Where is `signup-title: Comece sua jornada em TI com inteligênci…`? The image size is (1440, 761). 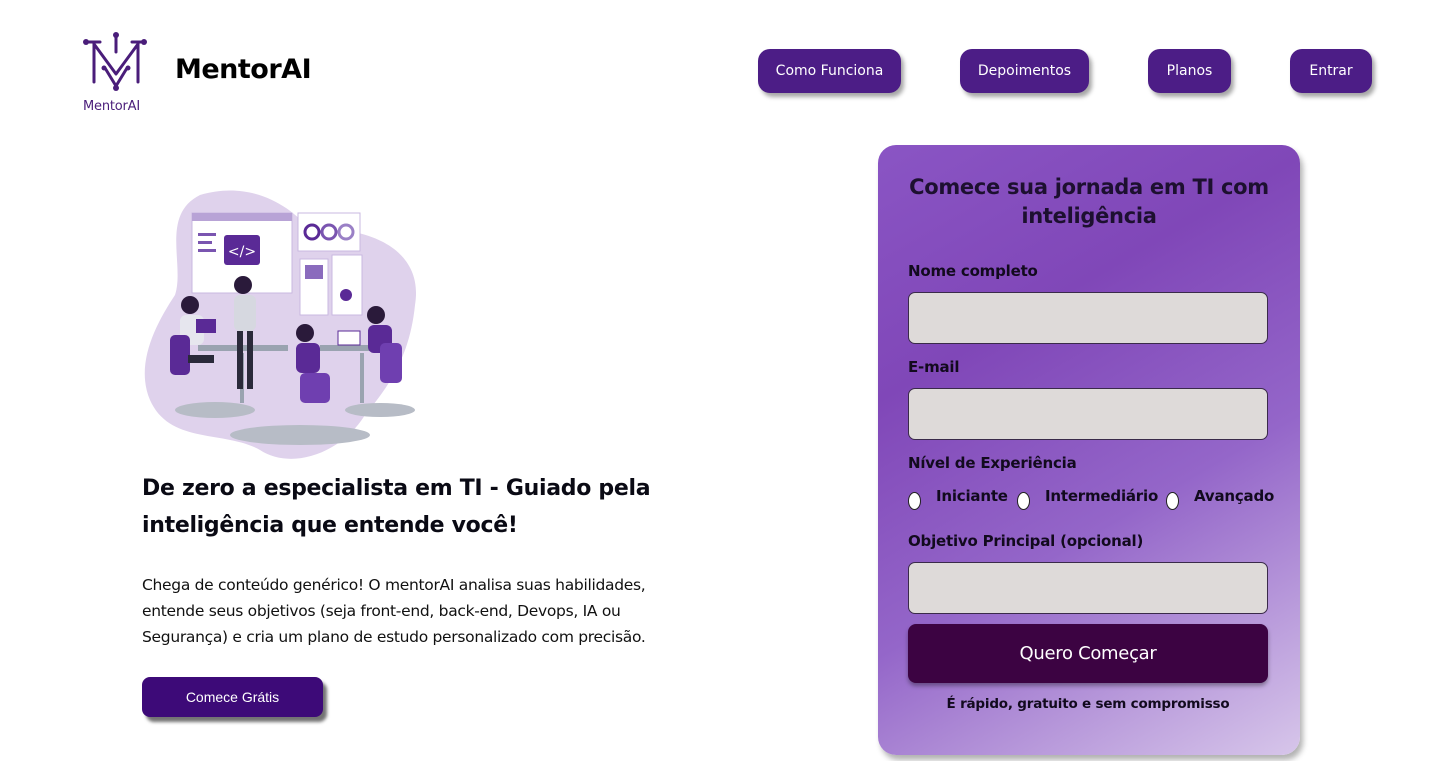 signup-title: Comece sua jornada em TI com inteligênci… is located at coordinates (1089, 201).